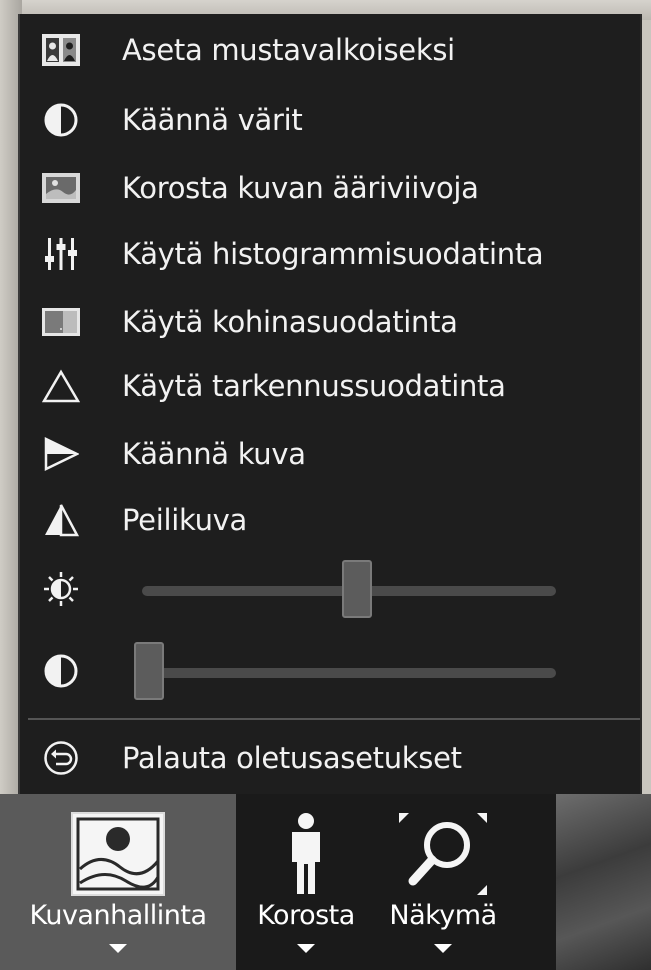 The width and height of the screenshot is (651, 970). What do you see at coordinates (357, 589) in the screenshot?
I see `brightness-slider-handle` at bounding box center [357, 589].